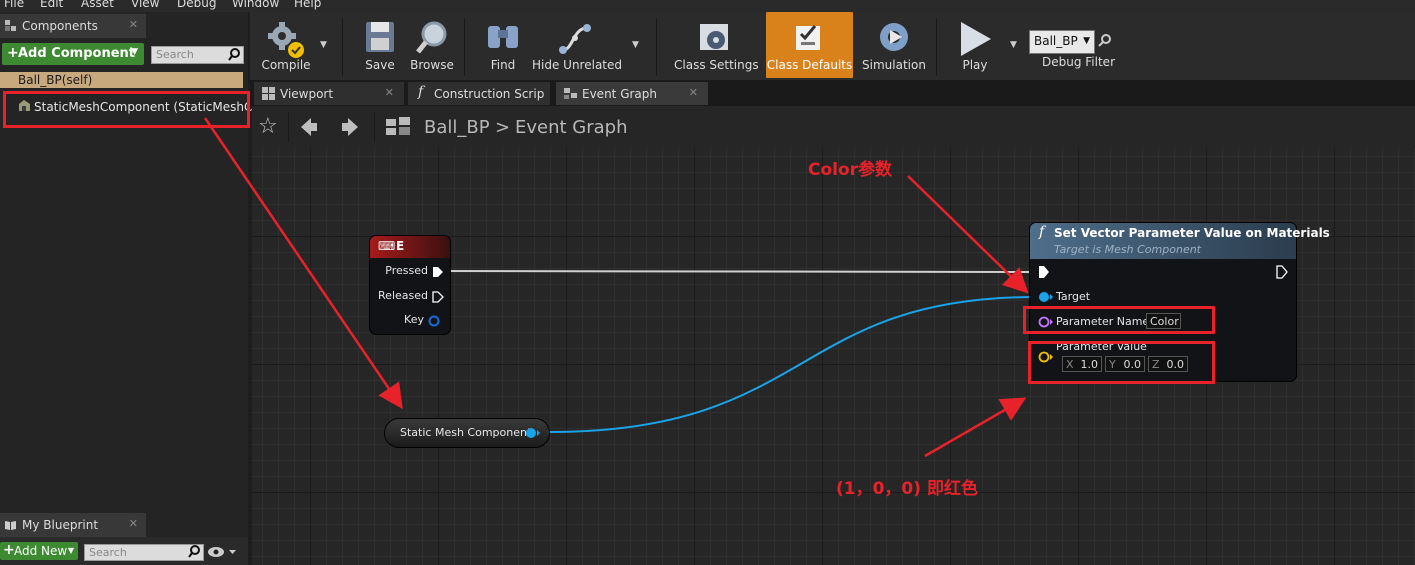  Describe the element at coordinates (1046, 297) in the screenshot. I see `target-pin-icon` at that location.